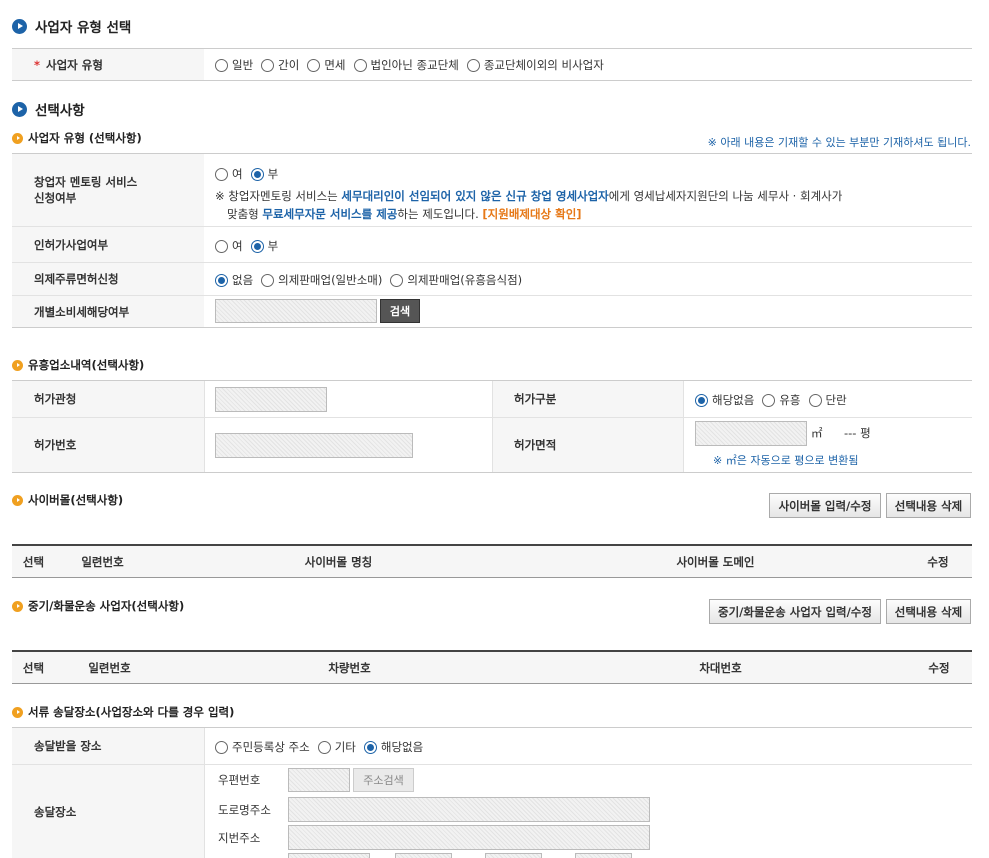  Describe the element at coordinates (475, 196) in the screenshot. I see `desc-highlight: 세무대리인이 선임되어 있지 않은 신규 창업 영세사업자` at that location.